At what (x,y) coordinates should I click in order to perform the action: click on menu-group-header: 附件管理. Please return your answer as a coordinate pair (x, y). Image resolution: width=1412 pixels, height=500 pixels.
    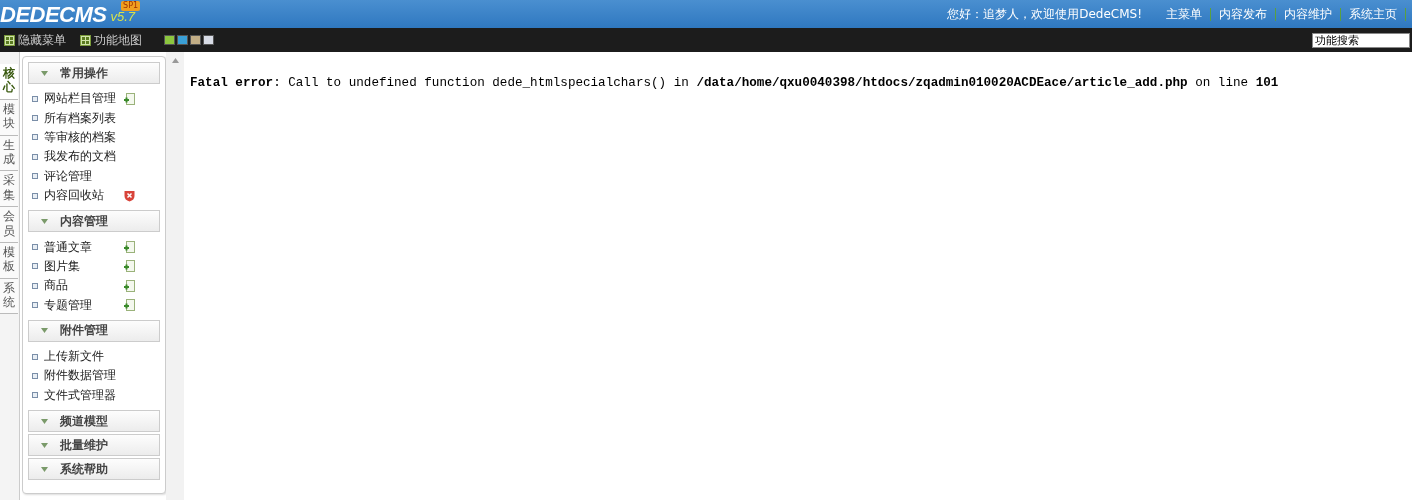
    Looking at the image, I should click on (94, 330).